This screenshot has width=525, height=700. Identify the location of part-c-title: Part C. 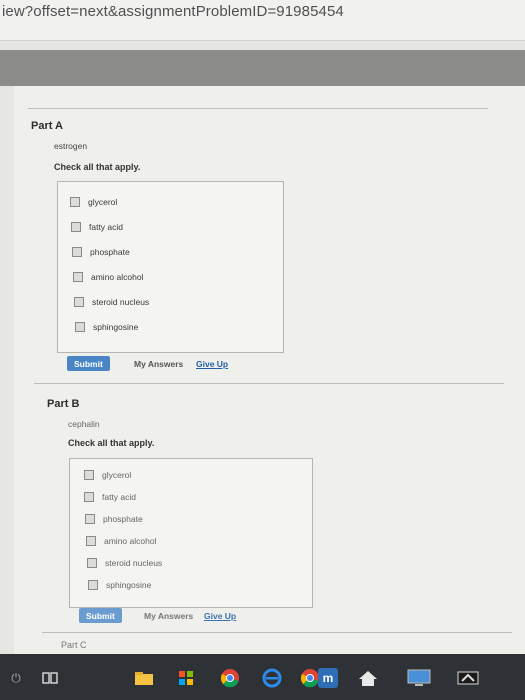
(74, 645).